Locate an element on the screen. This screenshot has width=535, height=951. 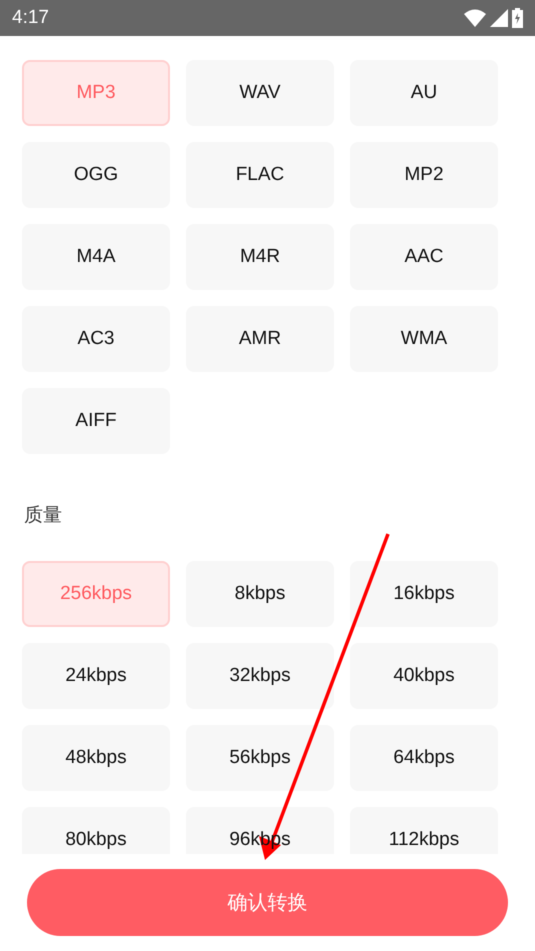
quality-option: 80kbps is located at coordinates (96, 830).